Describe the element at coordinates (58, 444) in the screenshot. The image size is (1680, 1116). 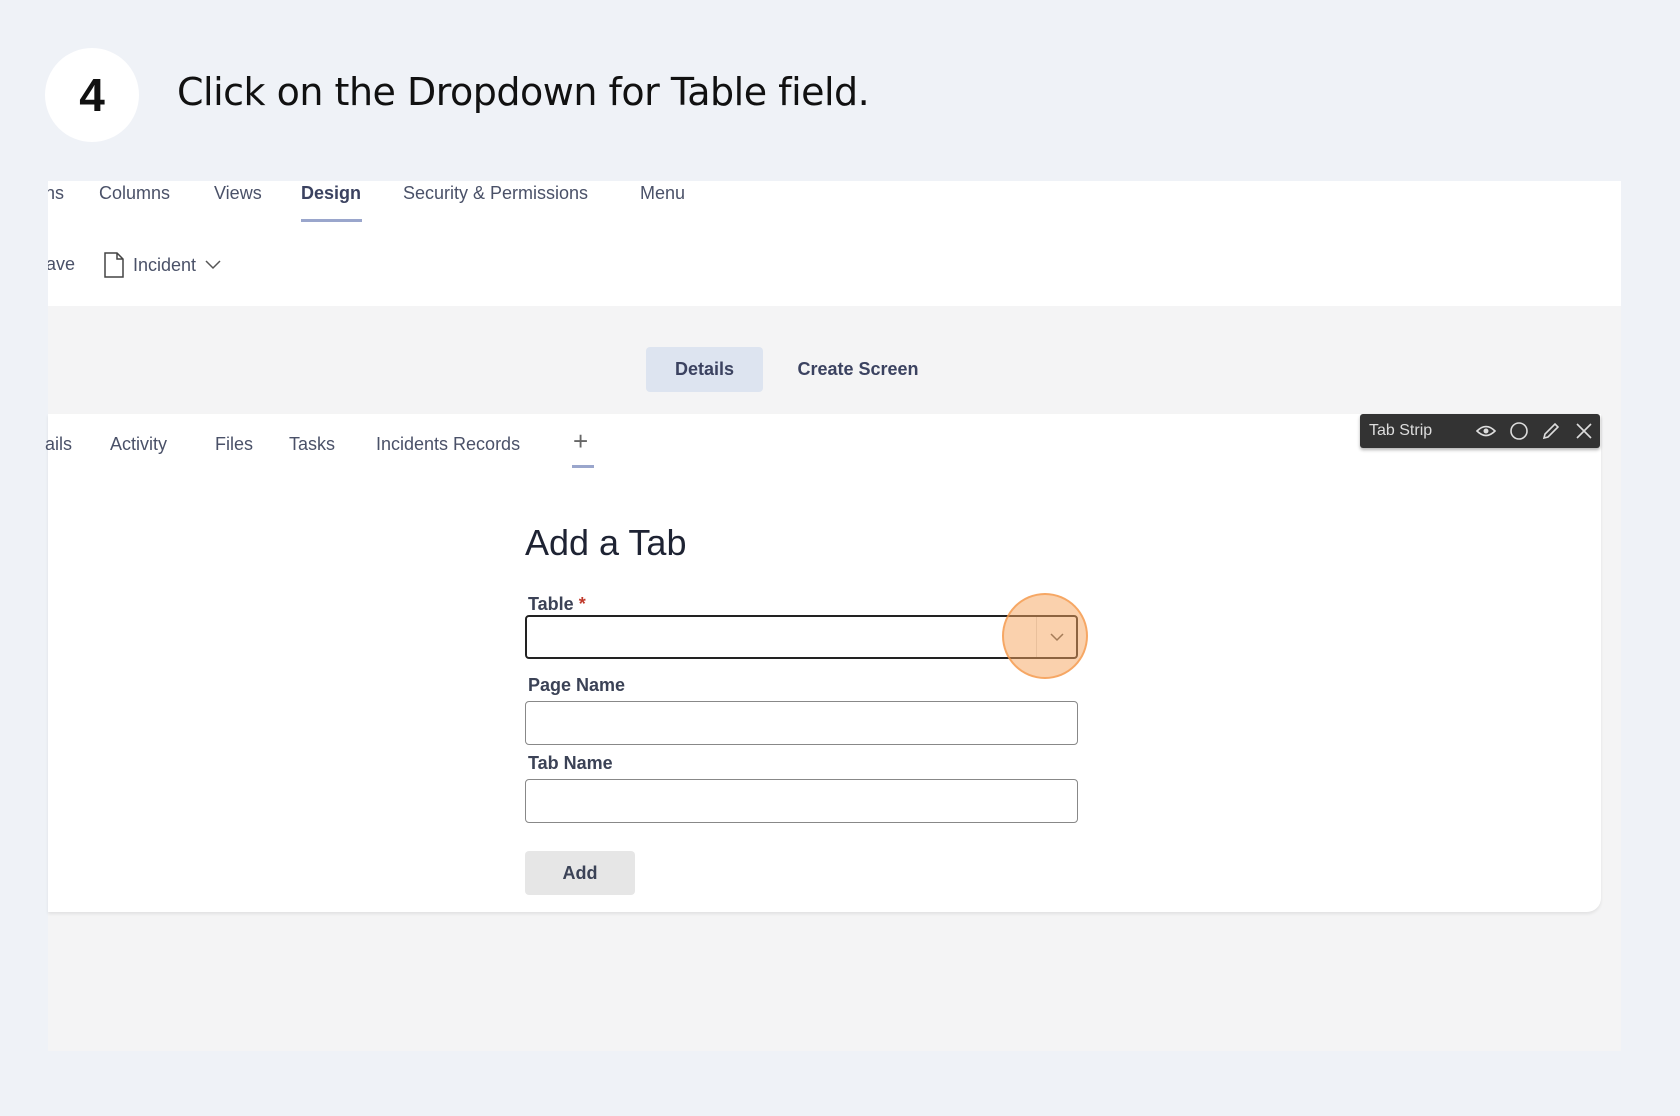
I see `card-tab-details: ails` at that location.